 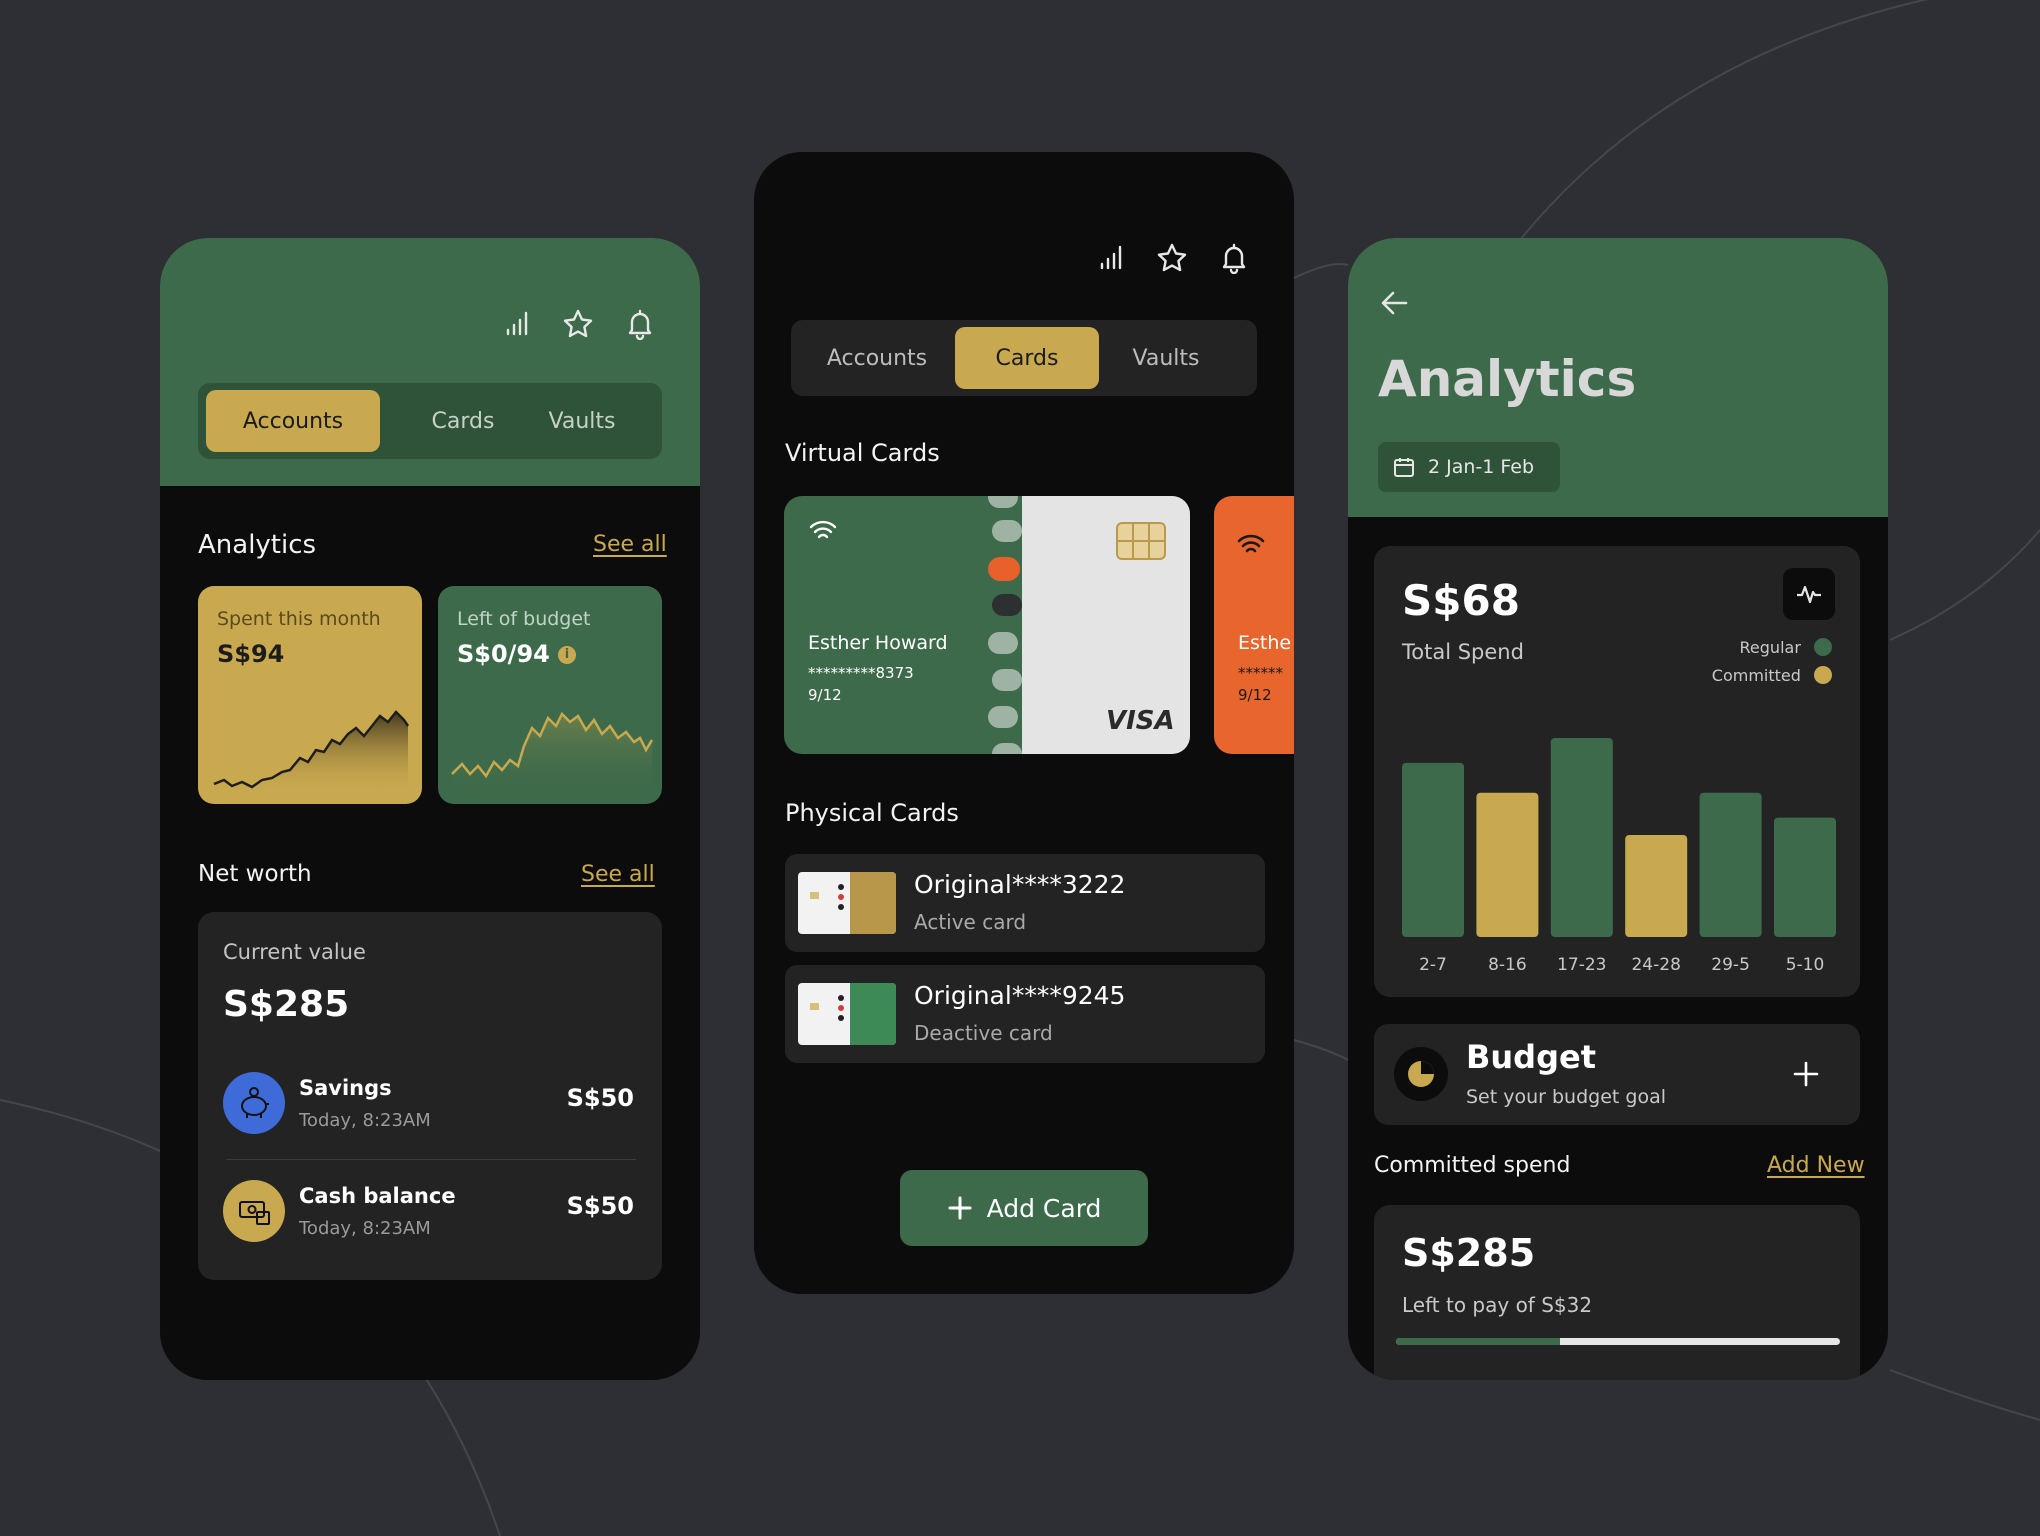 I want to click on physical-card-name: Original****3222, so click(x=1020, y=884).